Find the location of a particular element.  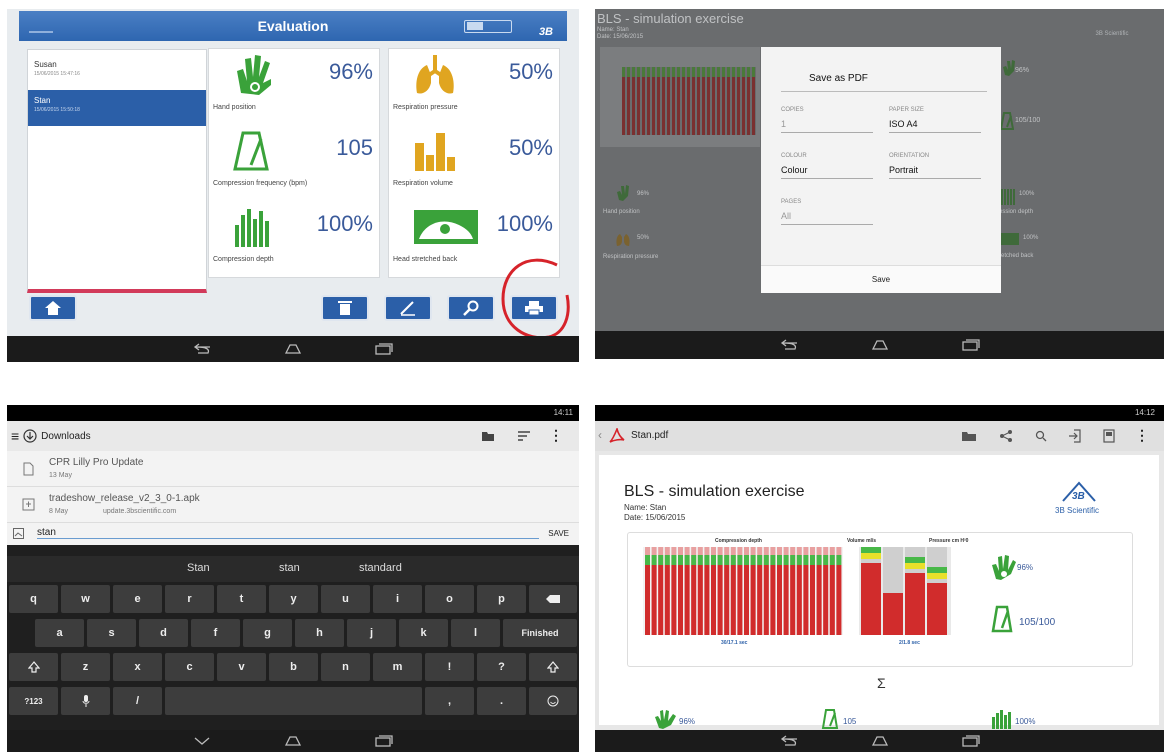

brand-name: 3B Scientific is located at coordinates (1077, 510).